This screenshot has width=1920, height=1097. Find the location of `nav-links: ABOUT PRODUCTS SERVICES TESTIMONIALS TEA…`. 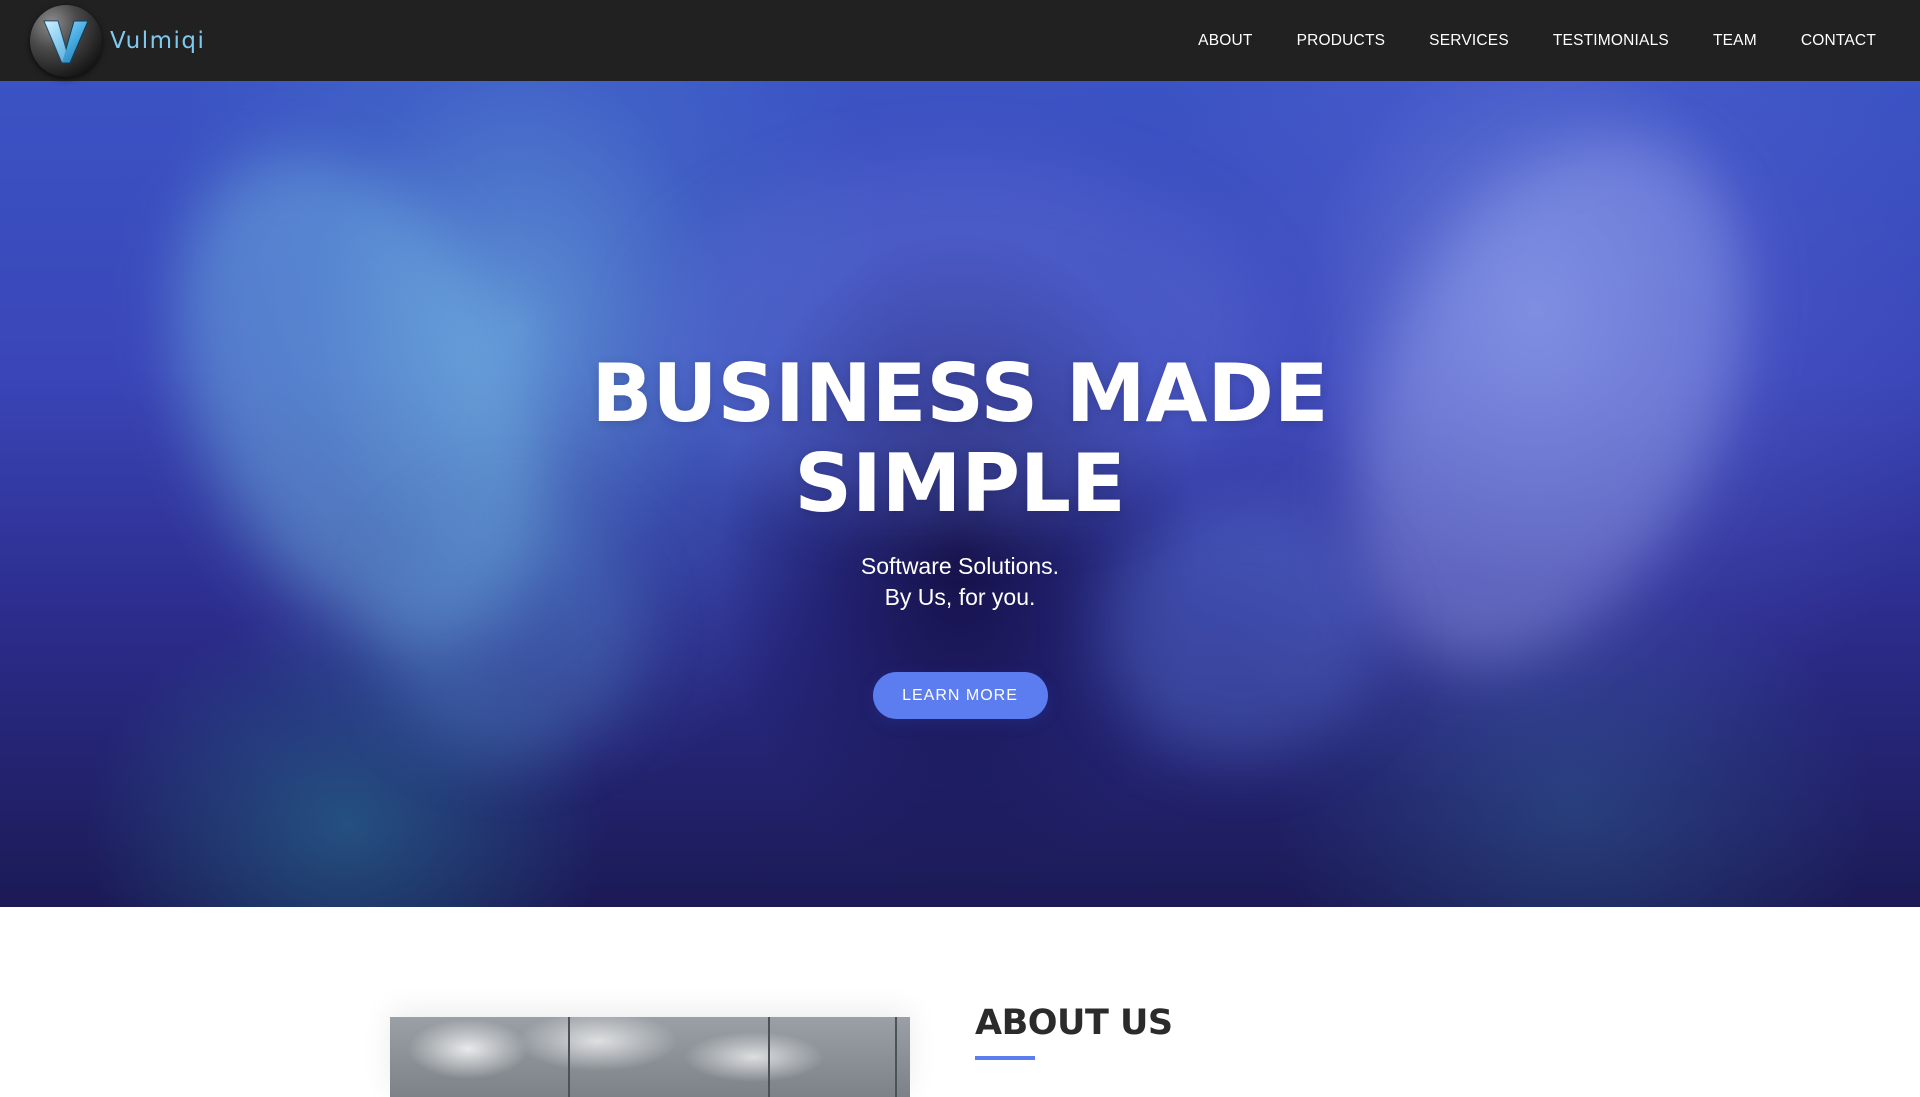

nav-links: ABOUT PRODUCTS SERVICES TESTIMONIALS TEA… is located at coordinates (1537, 41).